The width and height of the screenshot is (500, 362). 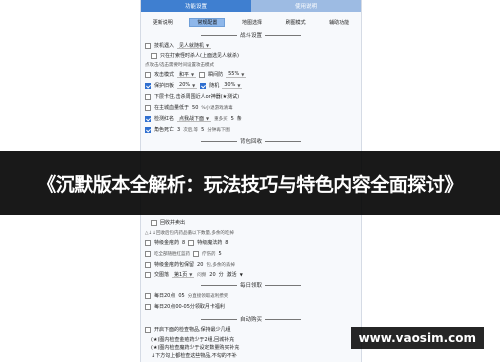 I want to click on percent-select: 55% ▼, so click(x=236, y=74).